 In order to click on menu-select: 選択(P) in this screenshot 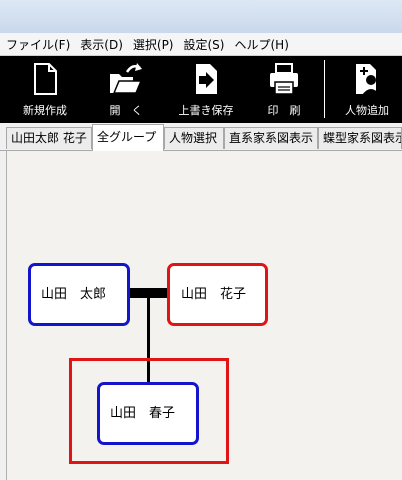, I will do `click(152, 44)`.